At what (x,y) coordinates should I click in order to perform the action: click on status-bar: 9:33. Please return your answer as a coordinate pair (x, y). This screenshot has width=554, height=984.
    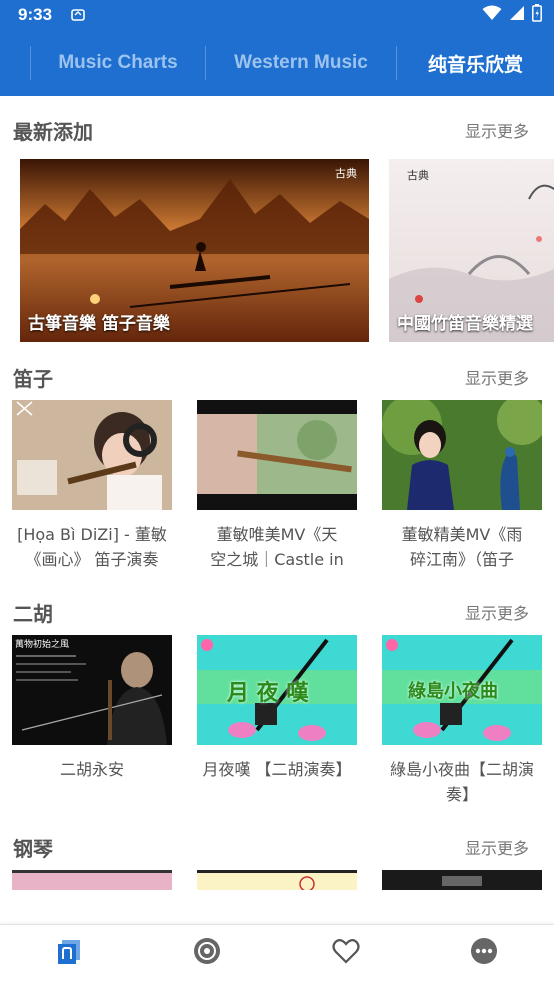
    Looking at the image, I should click on (277, 15).